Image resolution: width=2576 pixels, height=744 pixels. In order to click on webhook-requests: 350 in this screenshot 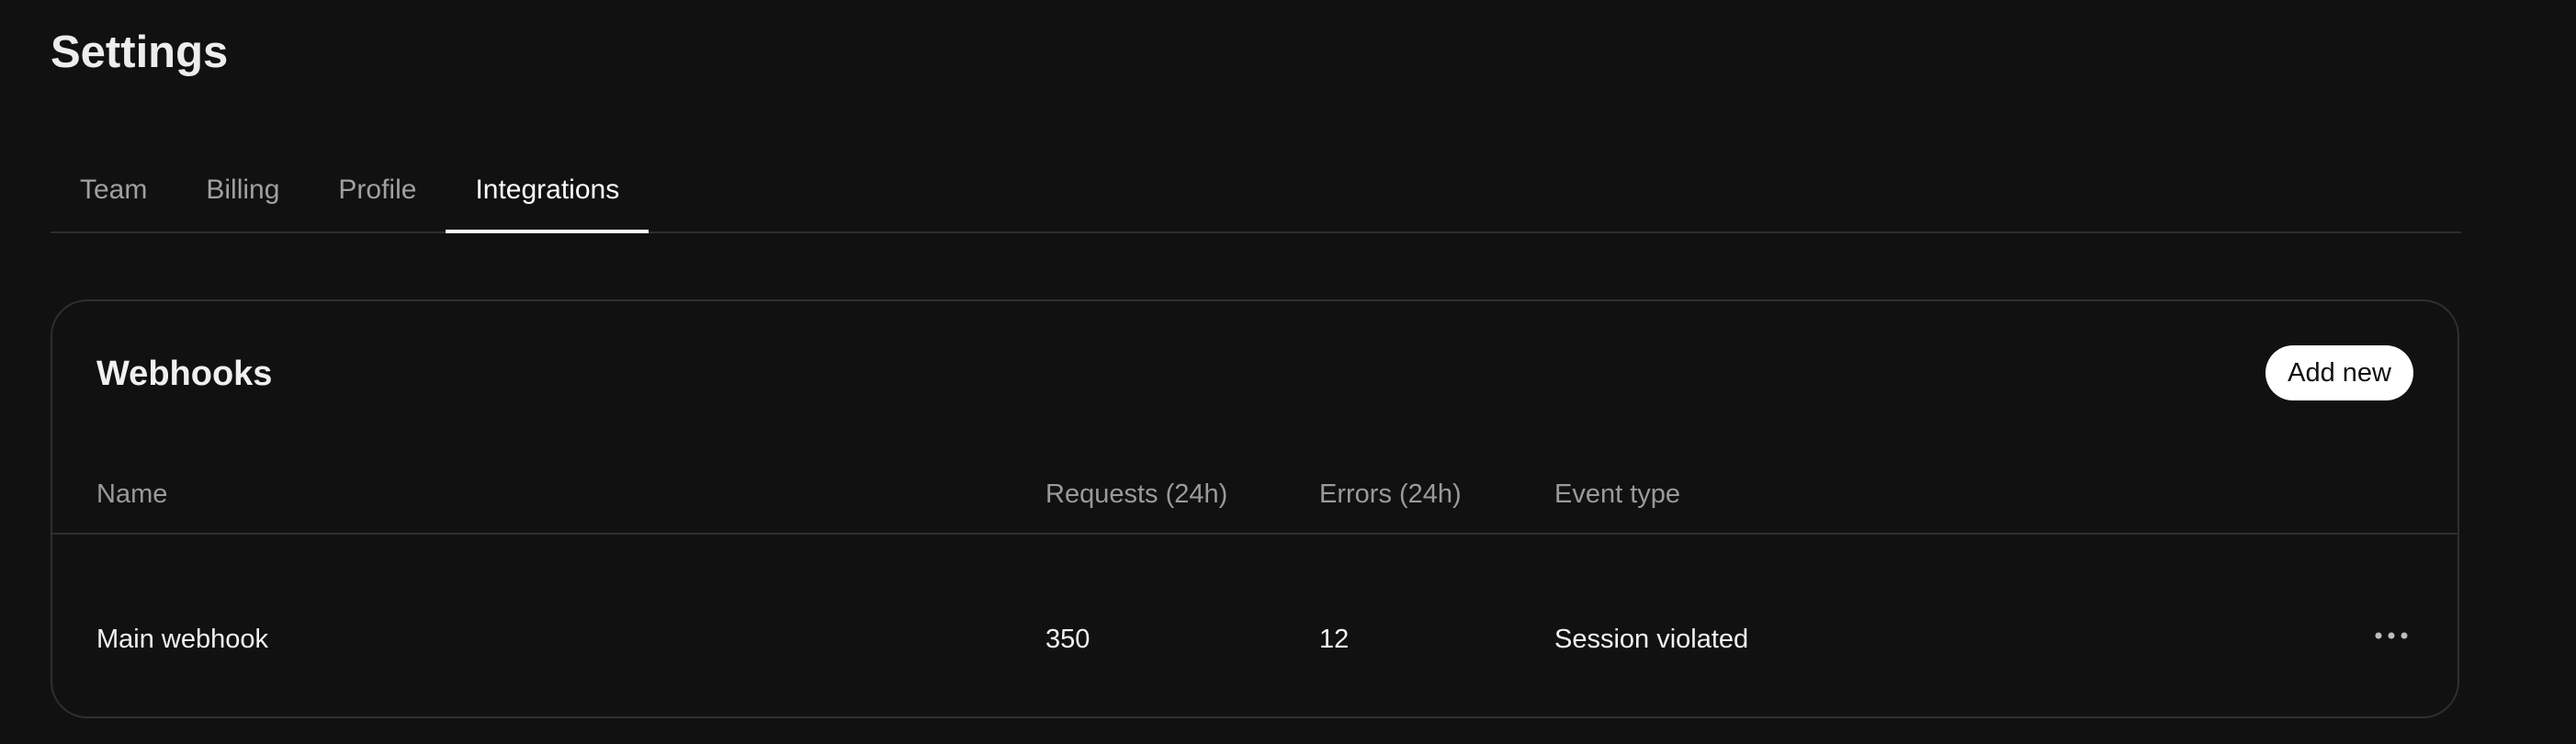, I will do `click(1067, 639)`.